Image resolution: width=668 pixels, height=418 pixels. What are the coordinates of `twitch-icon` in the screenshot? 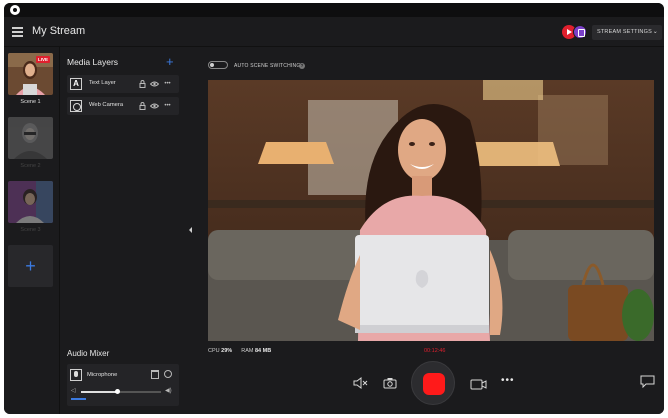 It's located at (580, 32).